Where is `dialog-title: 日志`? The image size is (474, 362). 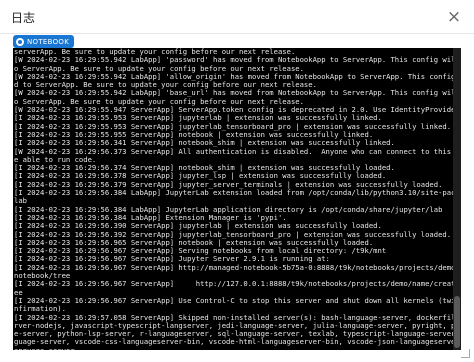
dialog-title: 日志 is located at coordinates (23, 18).